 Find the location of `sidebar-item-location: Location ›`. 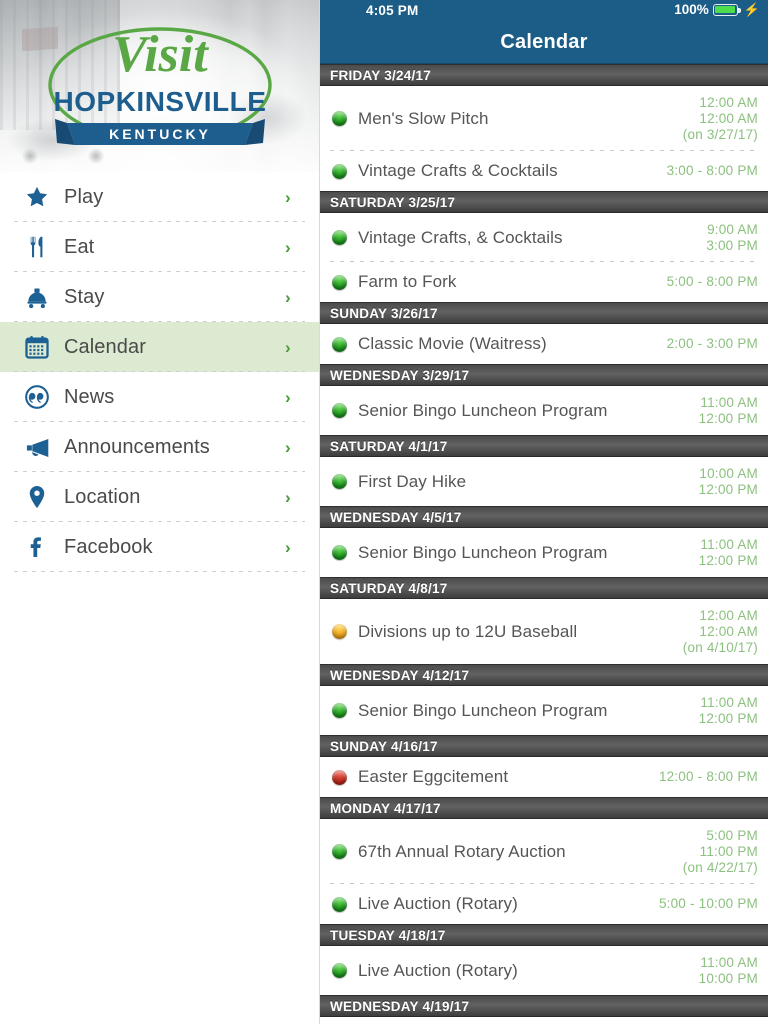

sidebar-item-location: Location › is located at coordinates (159, 497).